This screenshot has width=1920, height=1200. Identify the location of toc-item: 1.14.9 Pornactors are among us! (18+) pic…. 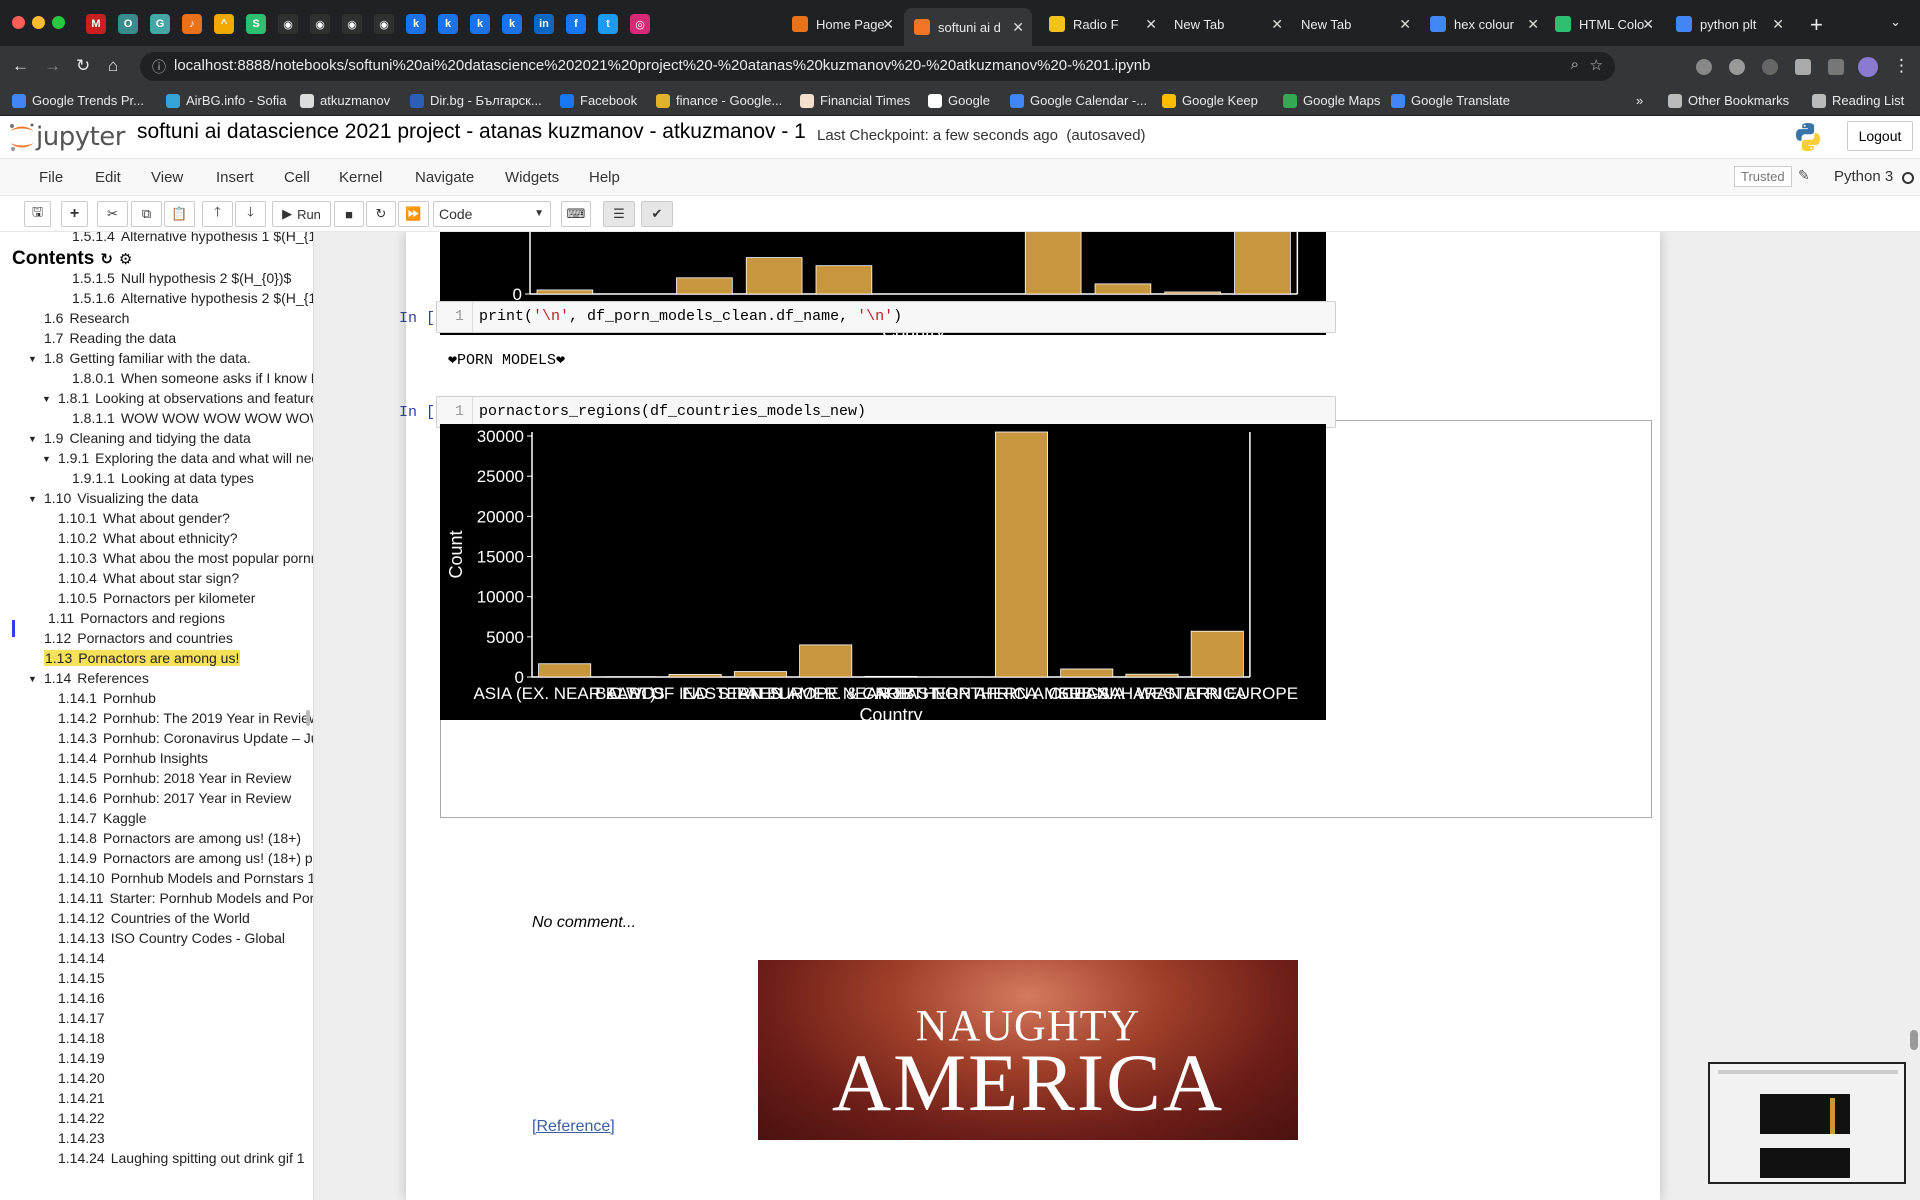
(185, 858).